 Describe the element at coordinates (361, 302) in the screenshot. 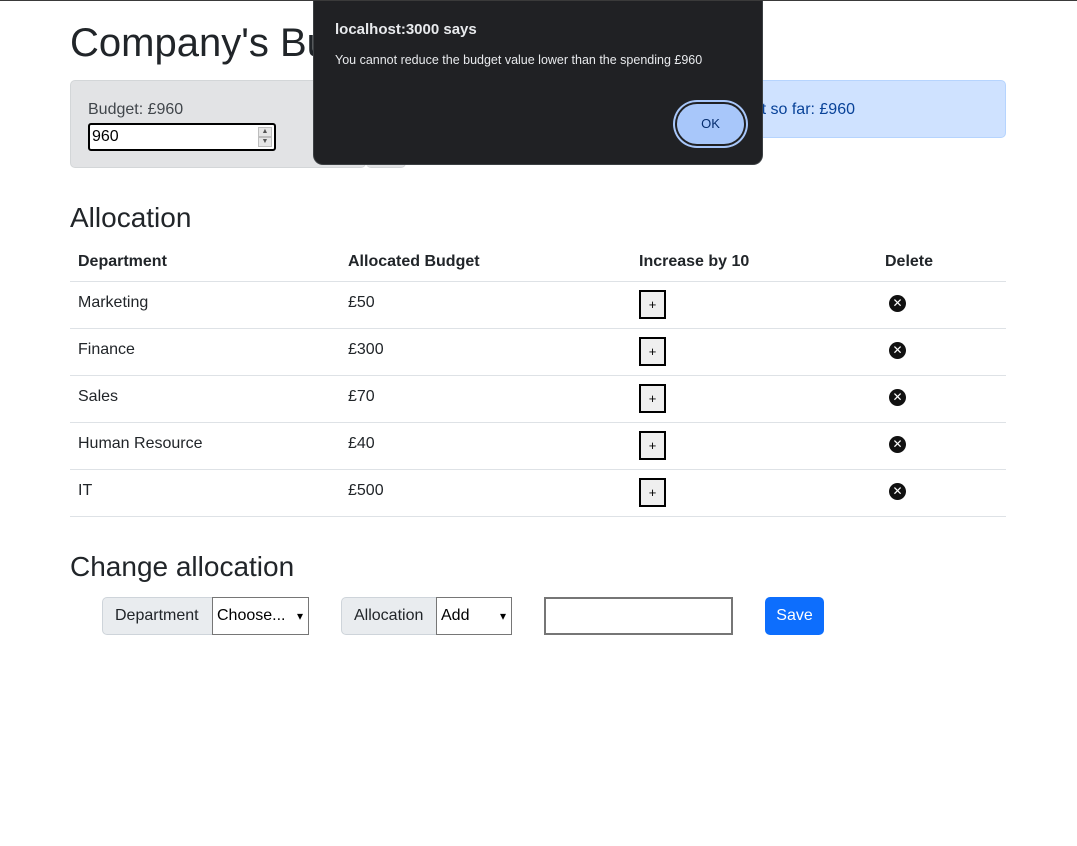

I see `allocated-budget: £50` at that location.